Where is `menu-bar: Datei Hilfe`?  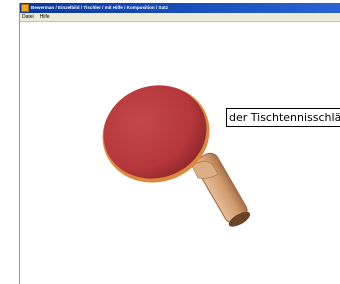
menu-bar: Datei Hilfe is located at coordinates (180, 17).